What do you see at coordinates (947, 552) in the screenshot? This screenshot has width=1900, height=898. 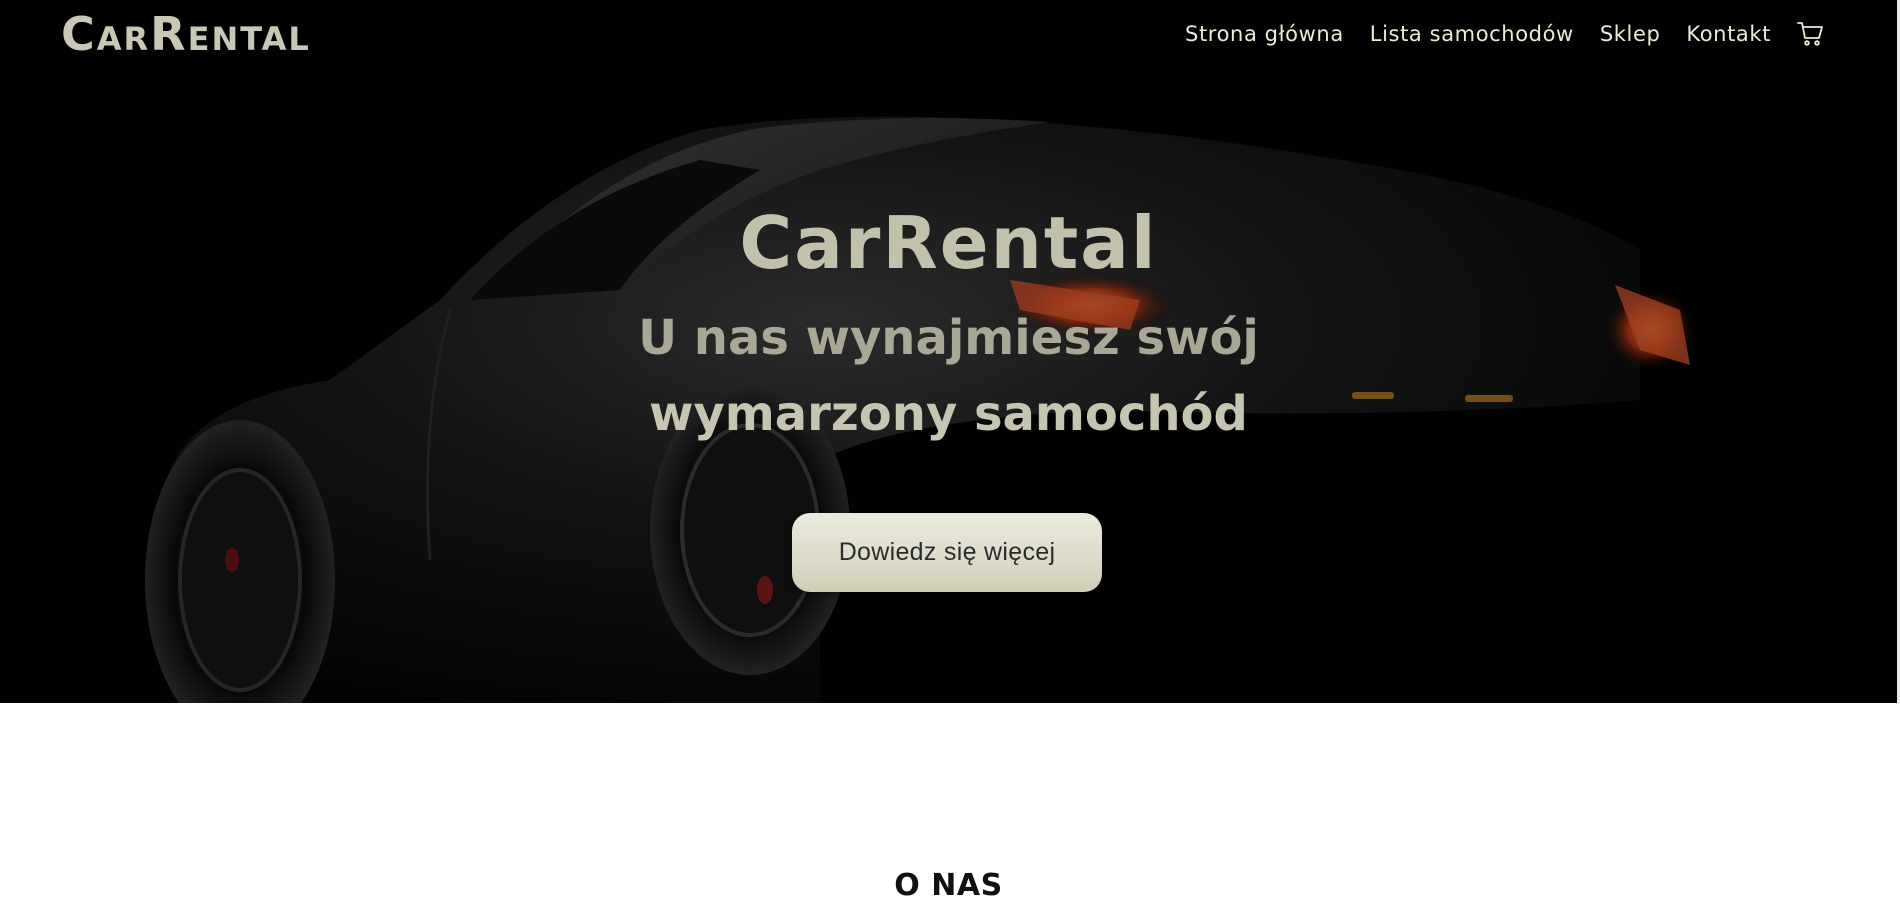 I see `learn-more-button: Dowiedz się więcej` at bounding box center [947, 552].